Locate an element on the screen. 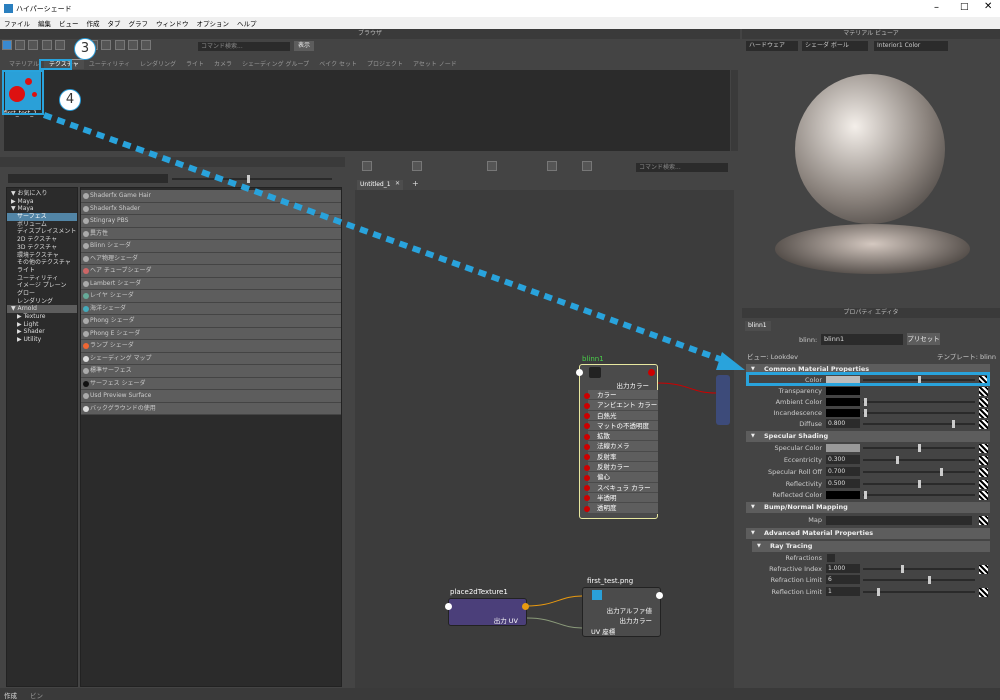  arrow-head is located at coordinates (730, 361).